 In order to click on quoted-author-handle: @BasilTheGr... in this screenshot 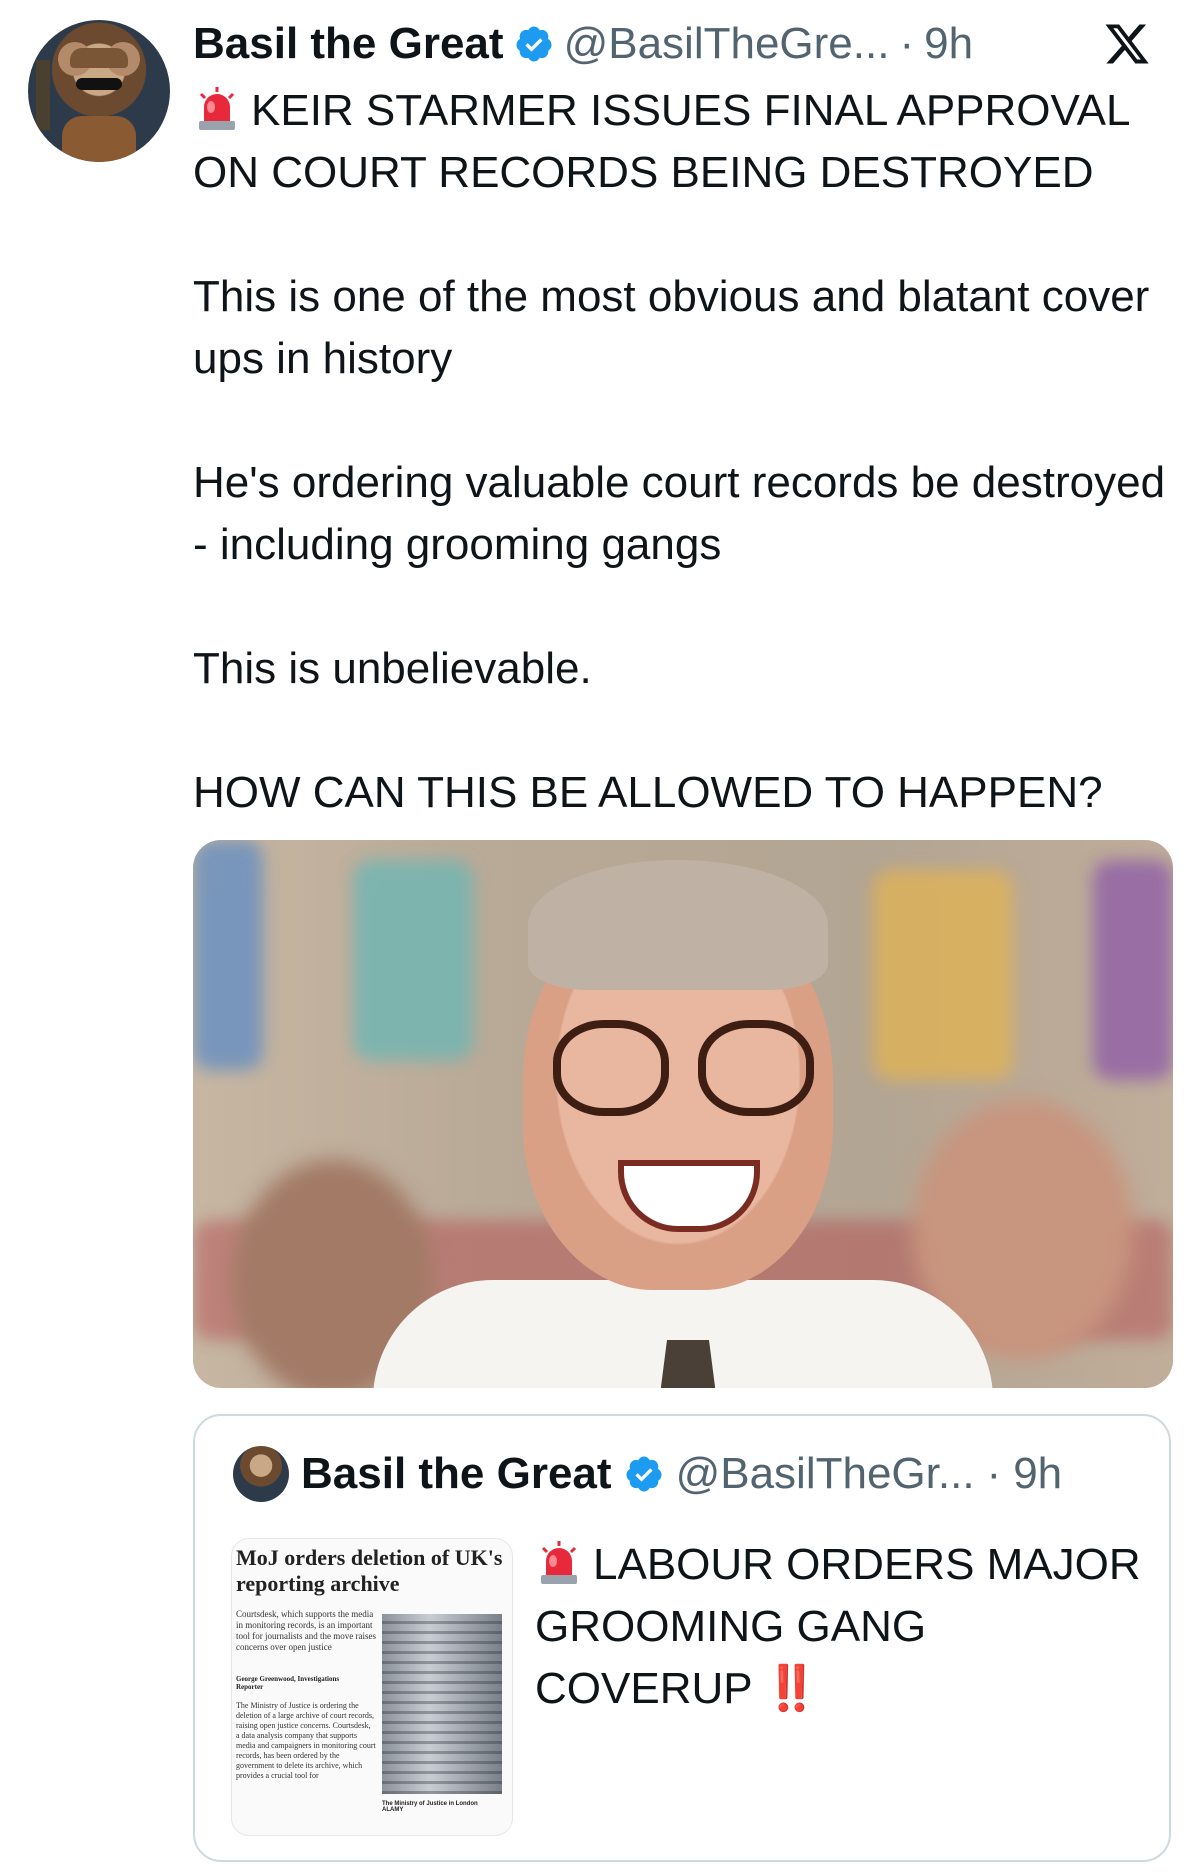, I will do `click(825, 1474)`.